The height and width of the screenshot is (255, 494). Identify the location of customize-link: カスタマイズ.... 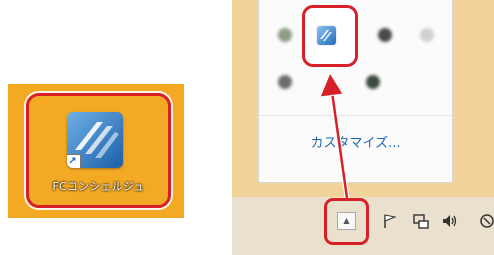
(355, 141).